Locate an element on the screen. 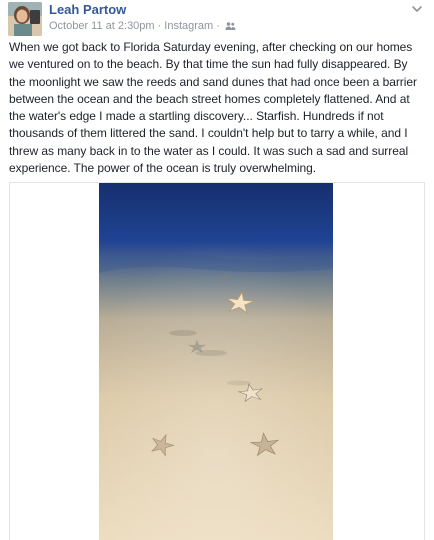 Image resolution: width=434 pixels, height=540 pixels. profile-photo is located at coordinates (25, 19).